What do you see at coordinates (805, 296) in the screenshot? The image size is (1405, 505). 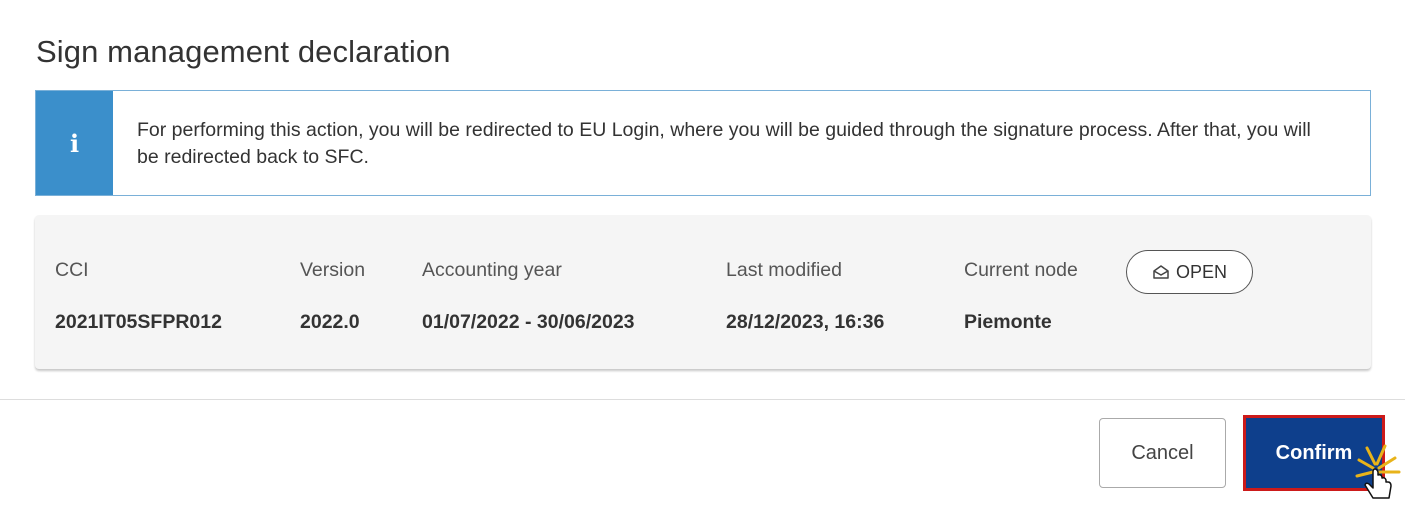 I see `last-modified-field: Last modified 28/12/2023, 16:36` at bounding box center [805, 296].